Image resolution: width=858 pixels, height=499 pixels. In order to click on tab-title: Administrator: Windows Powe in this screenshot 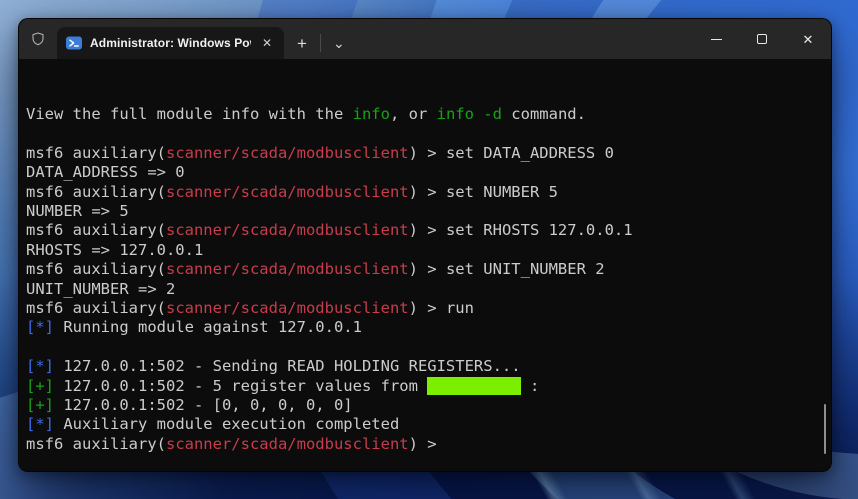, I will do `click(170, 43)`.